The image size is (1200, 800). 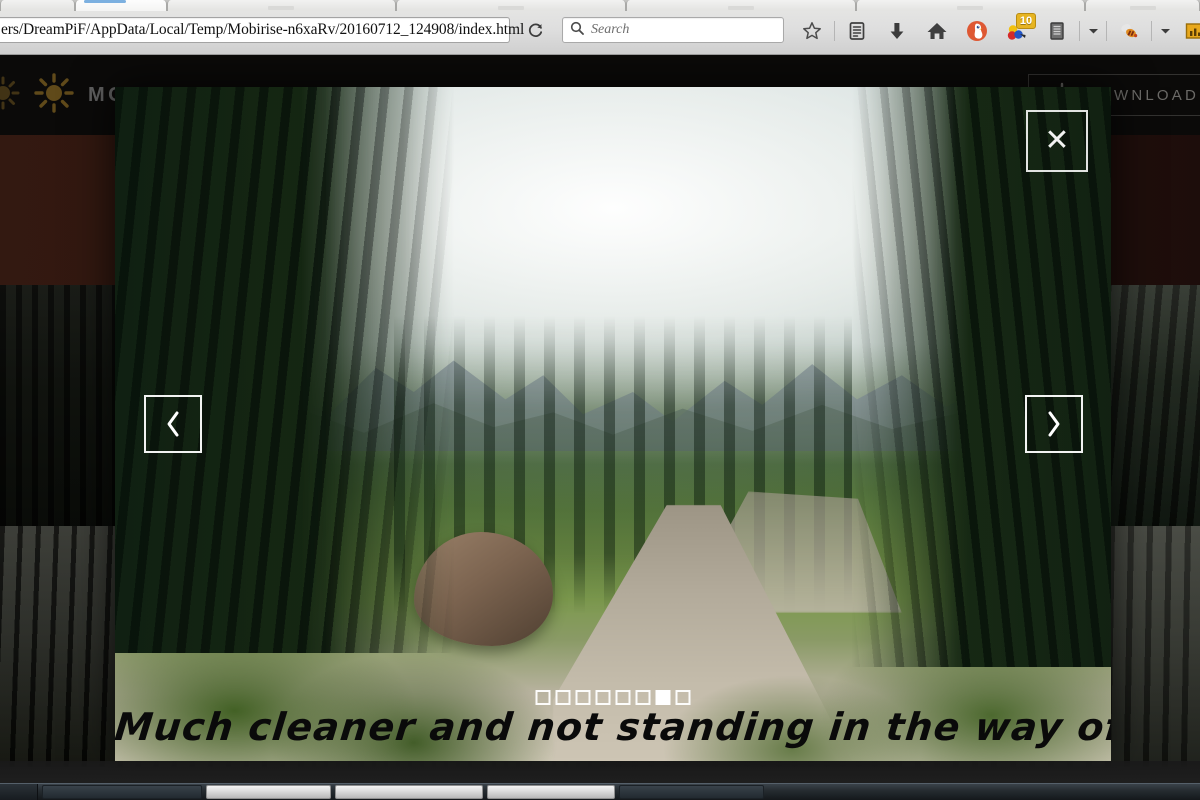 I want to click on bee-icon, so click(x=1129, y=31).